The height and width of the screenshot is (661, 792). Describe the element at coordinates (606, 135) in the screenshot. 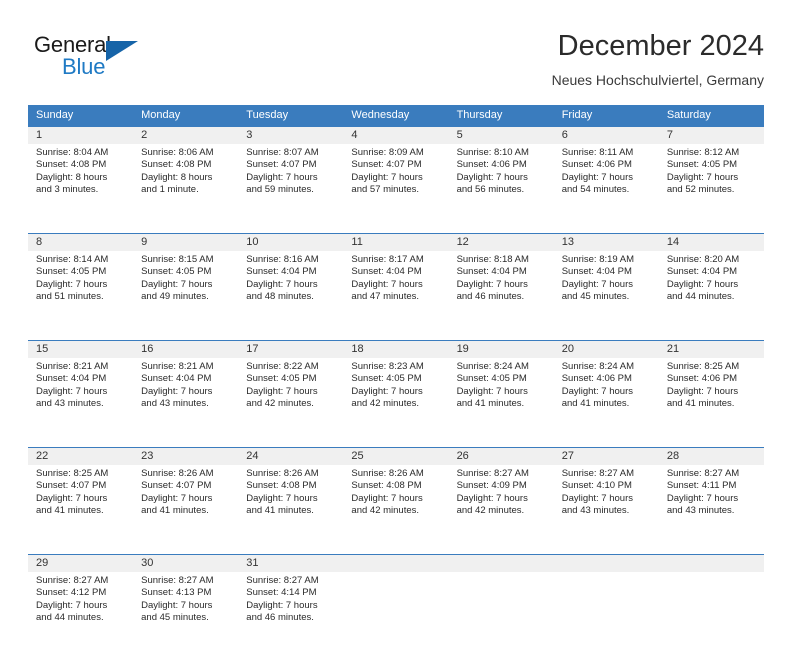

I see `day-number: 6` at that location.